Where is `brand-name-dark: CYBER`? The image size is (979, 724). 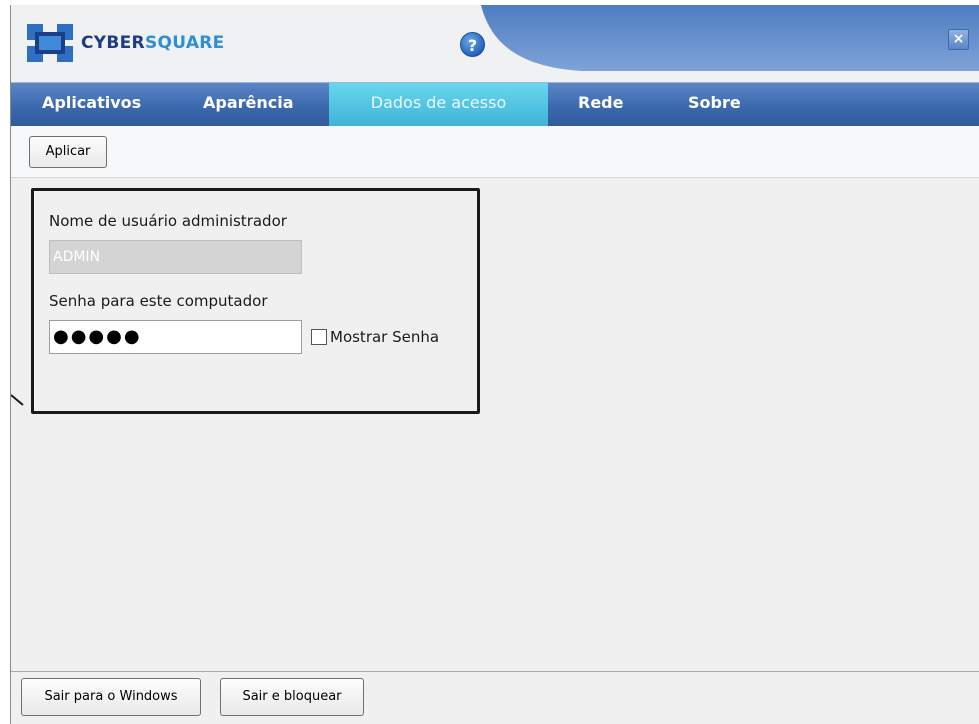 brand-name-dark: CYBER is located at coordinates (113, 43).